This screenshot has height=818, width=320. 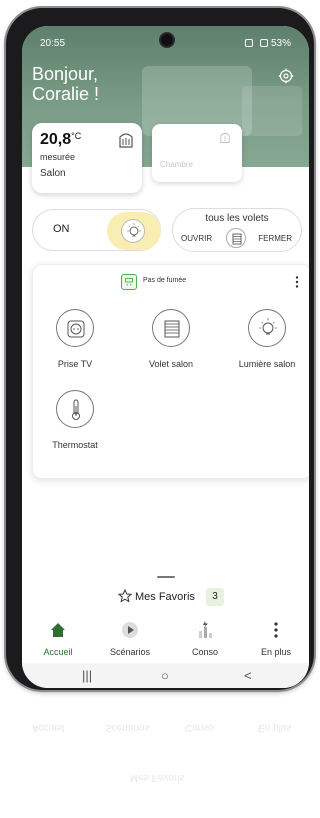 What do you see at coordinates (199, 727) in the screenshot?
I see `reflection-label: Conso` at bounding box center [199, 727].